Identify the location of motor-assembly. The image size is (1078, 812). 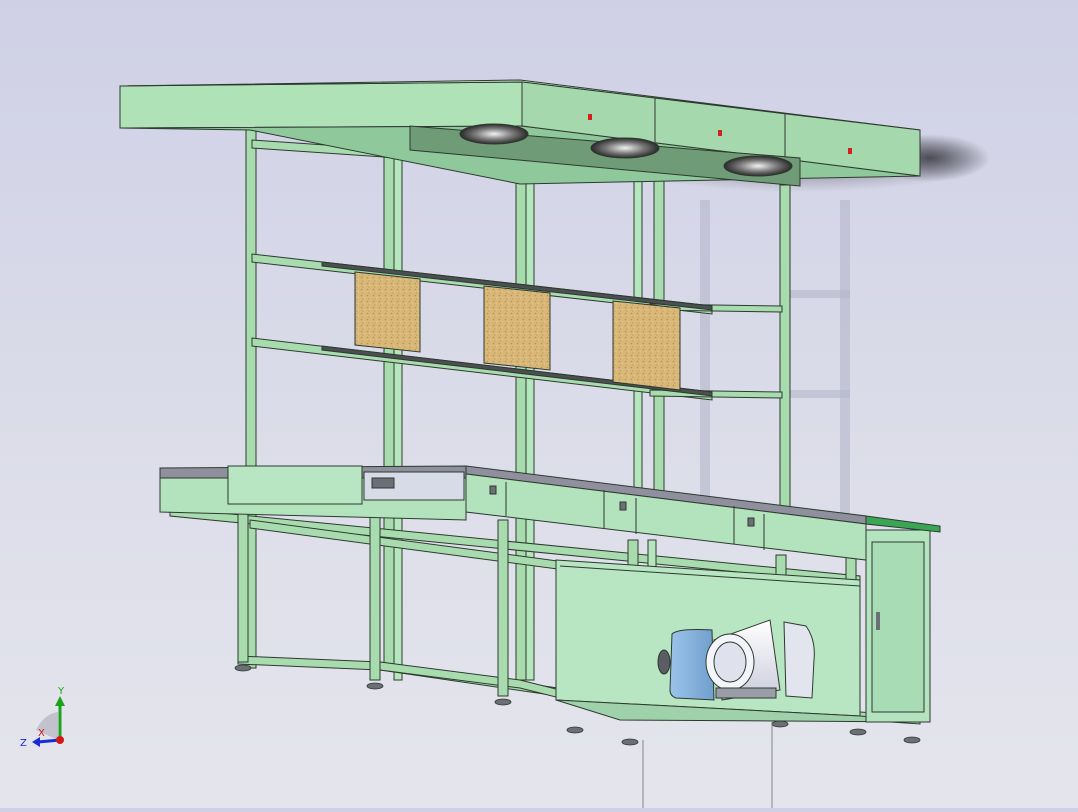
(736, 660).